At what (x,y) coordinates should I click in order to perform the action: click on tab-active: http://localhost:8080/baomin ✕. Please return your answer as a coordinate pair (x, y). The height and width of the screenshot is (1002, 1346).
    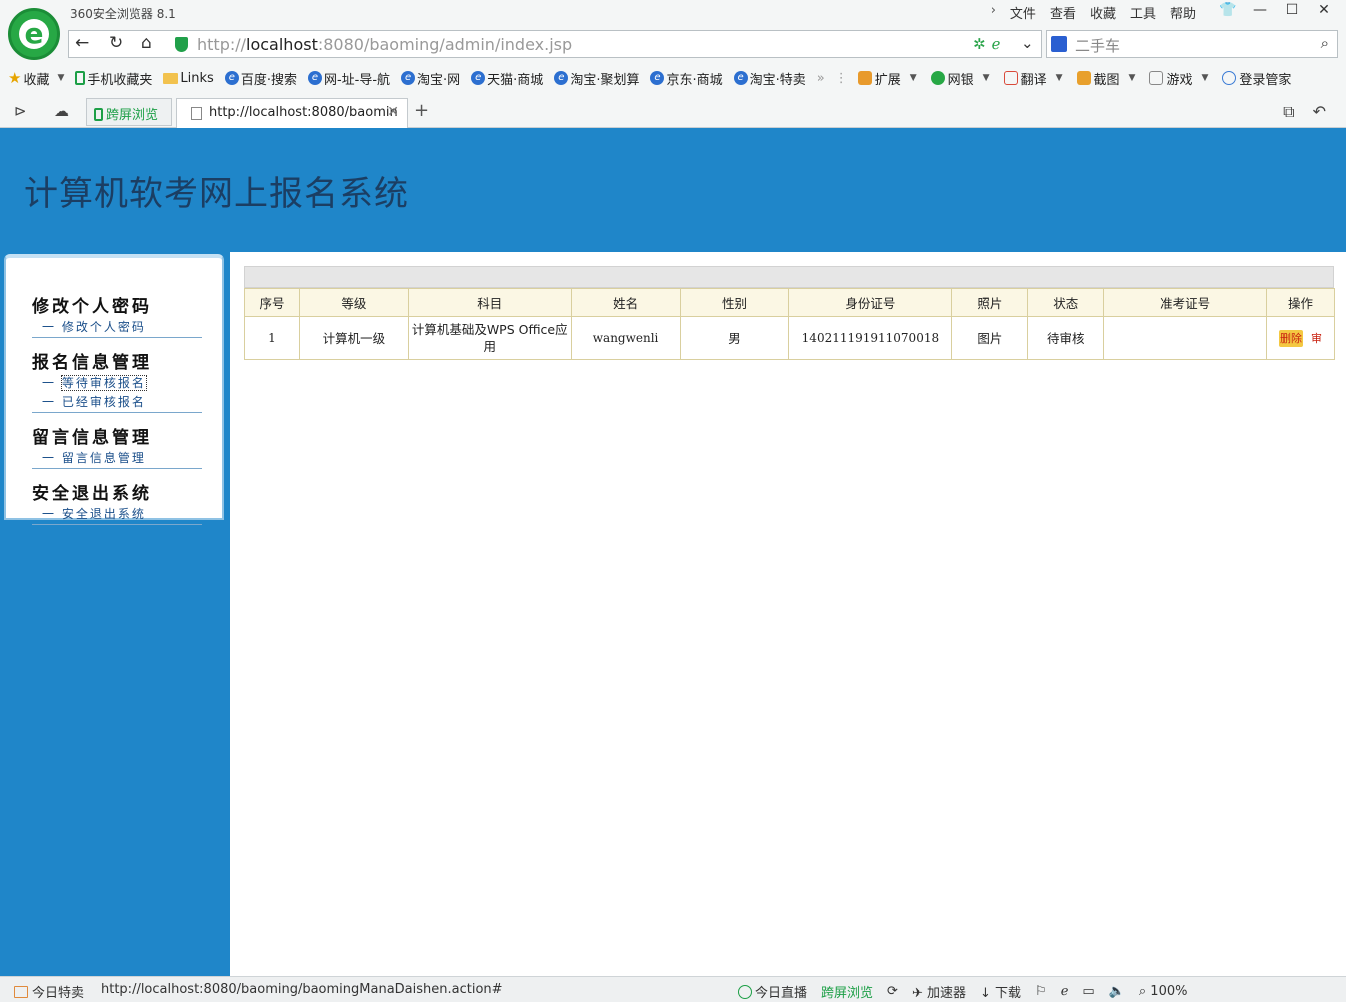
    Looking at the image, I should click on (292, 113).